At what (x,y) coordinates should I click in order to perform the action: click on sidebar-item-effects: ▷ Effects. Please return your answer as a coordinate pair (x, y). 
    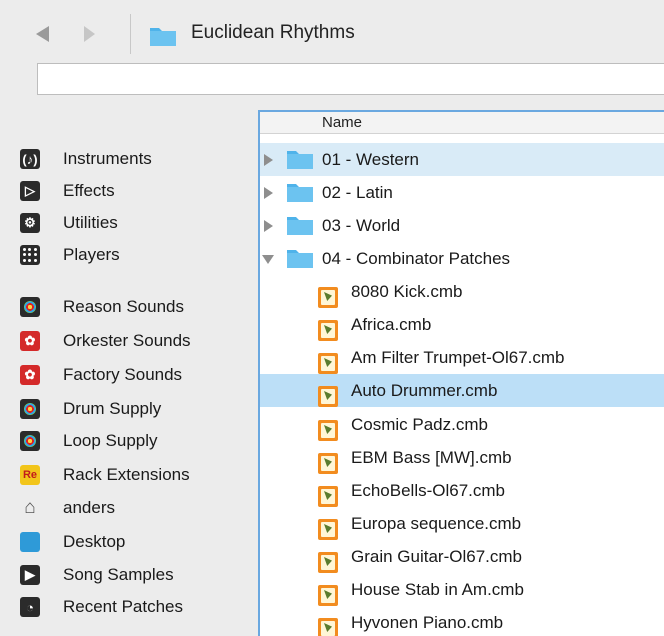
    Looking at the image, I should click on (67, 191).